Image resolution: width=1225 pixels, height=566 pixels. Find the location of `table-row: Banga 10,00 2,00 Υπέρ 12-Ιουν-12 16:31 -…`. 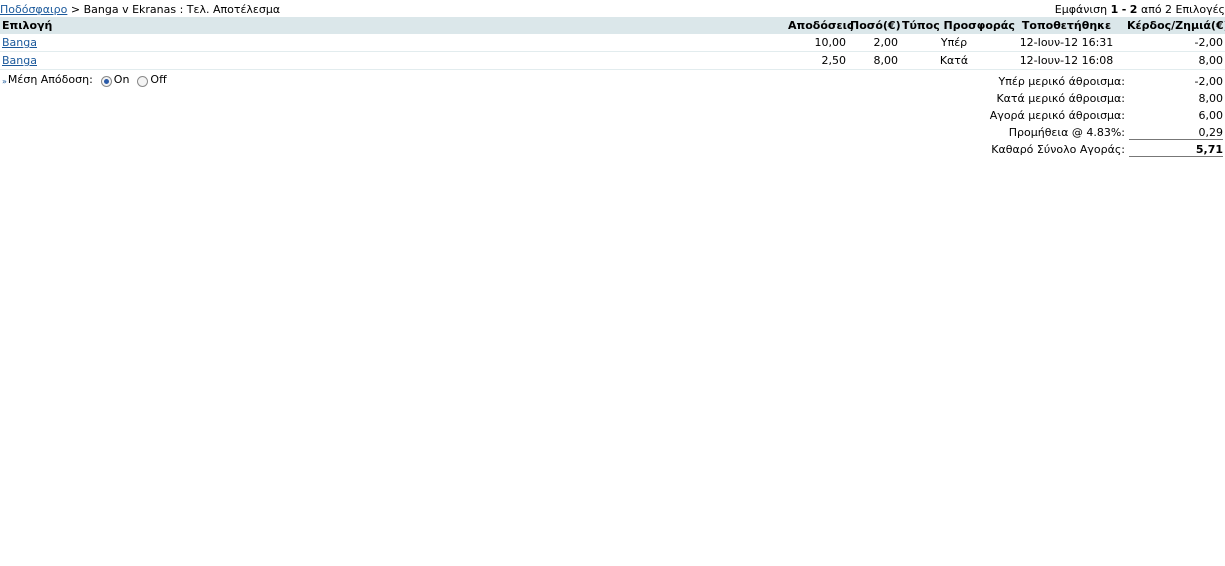

table-row: Banga 10,00 2,00 Υπέρ 12-Ιουν-12 16:31 -… is located at coordinates (612, 43).